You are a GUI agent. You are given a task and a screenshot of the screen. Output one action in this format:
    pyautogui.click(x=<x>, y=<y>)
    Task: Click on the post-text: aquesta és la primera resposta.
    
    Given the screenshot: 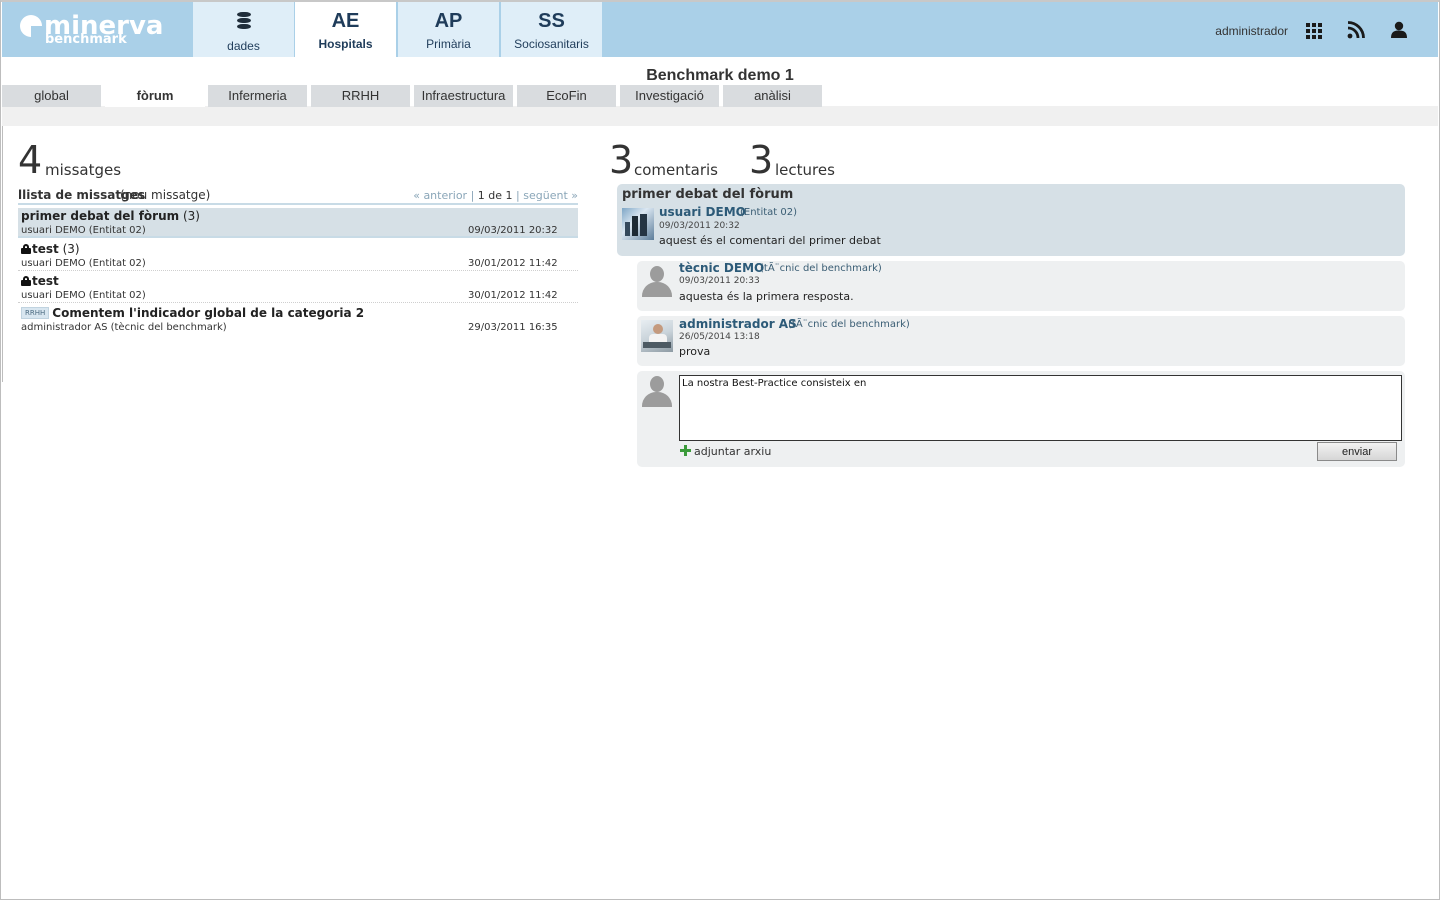 What is the action you would take?
    pyautogui.click(x=766, y=296)
    